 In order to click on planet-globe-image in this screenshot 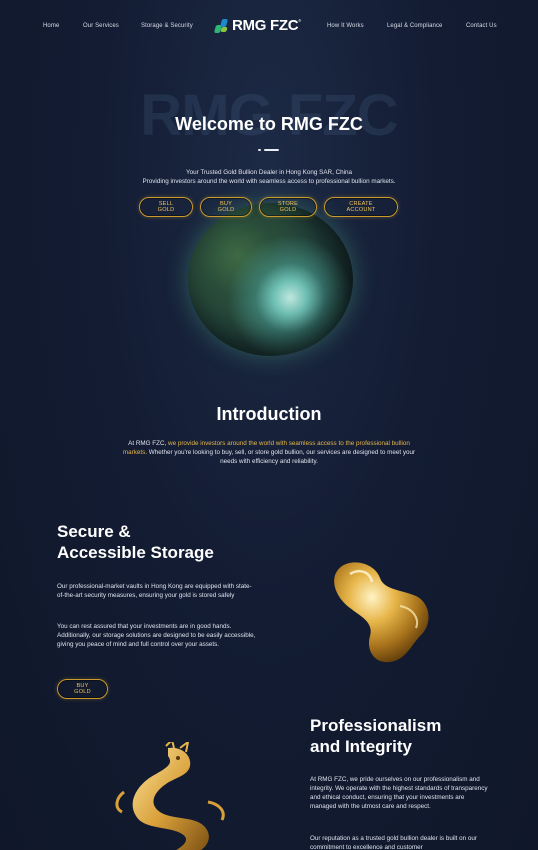, I will do `click(270, 279)`.